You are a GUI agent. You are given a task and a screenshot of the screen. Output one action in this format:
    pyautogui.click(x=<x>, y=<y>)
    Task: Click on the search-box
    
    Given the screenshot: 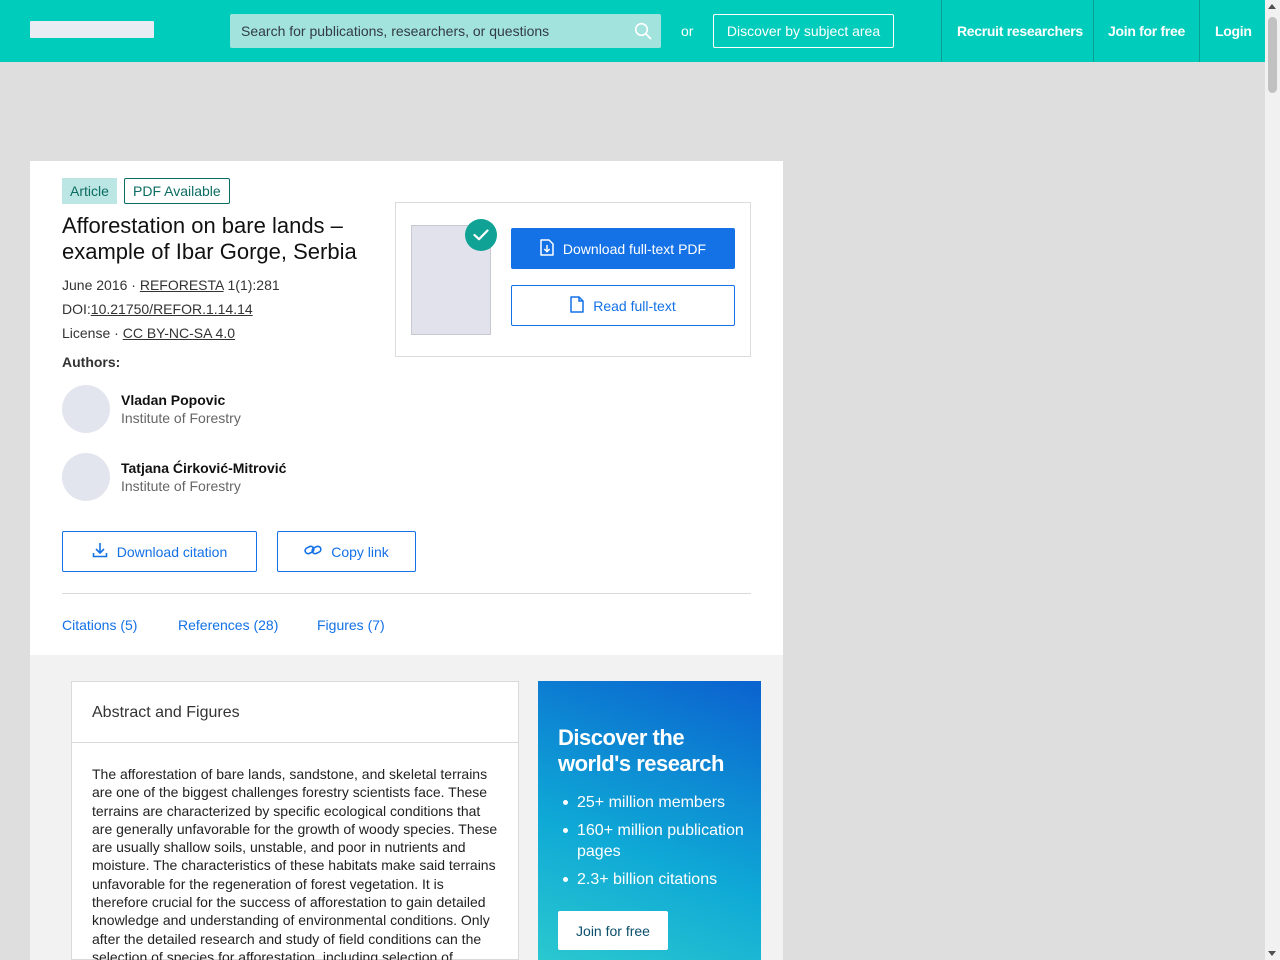 What is the action you would take?
    pyautogui.click(x=445, y=31)
    